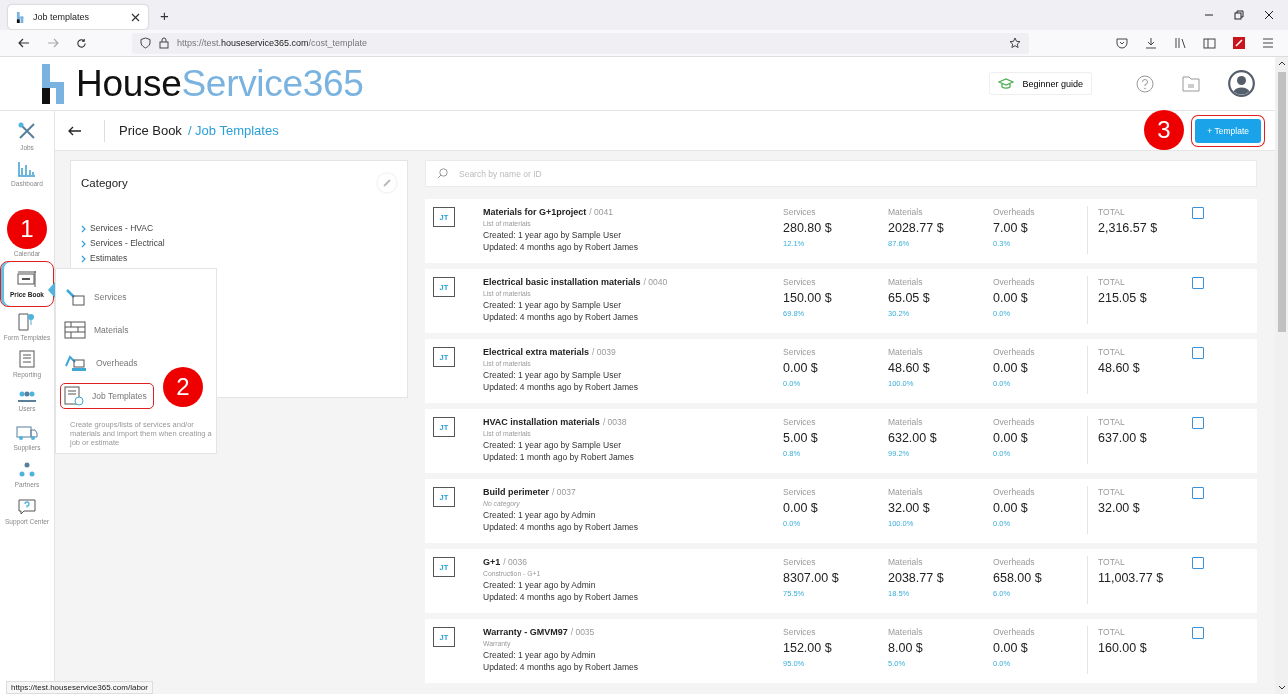 This screenshot has width=1288, height=694. Describe the element at coordinates (1145, 83) in the screenshot. I see `help-icon` at that location.